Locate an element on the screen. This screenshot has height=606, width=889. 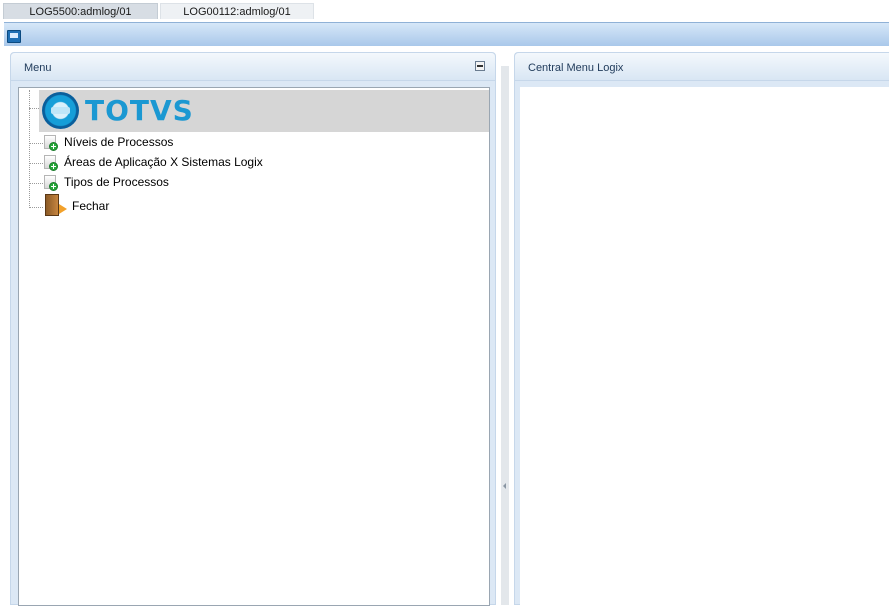
logo-text: TOTVS is located at coordinates (139, 110).